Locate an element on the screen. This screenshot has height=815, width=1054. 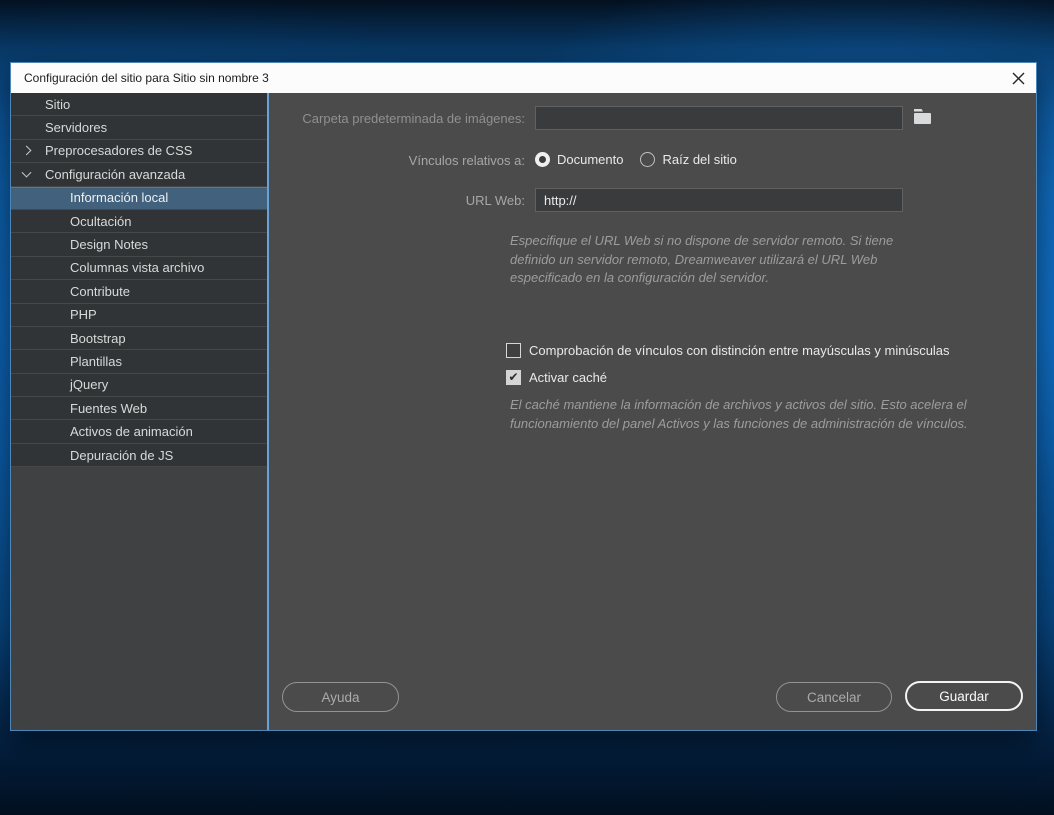
sidebar-item: Servidores is located at coordinates (139, 128).